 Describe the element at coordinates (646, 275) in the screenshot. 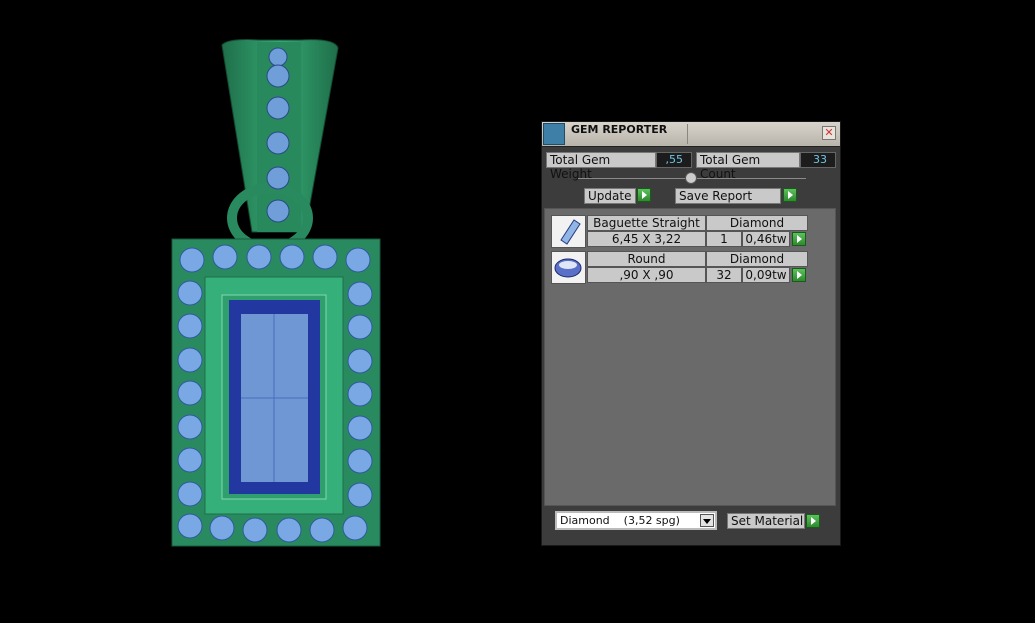

I see `gem-size: ,90 X ,90` at that location.